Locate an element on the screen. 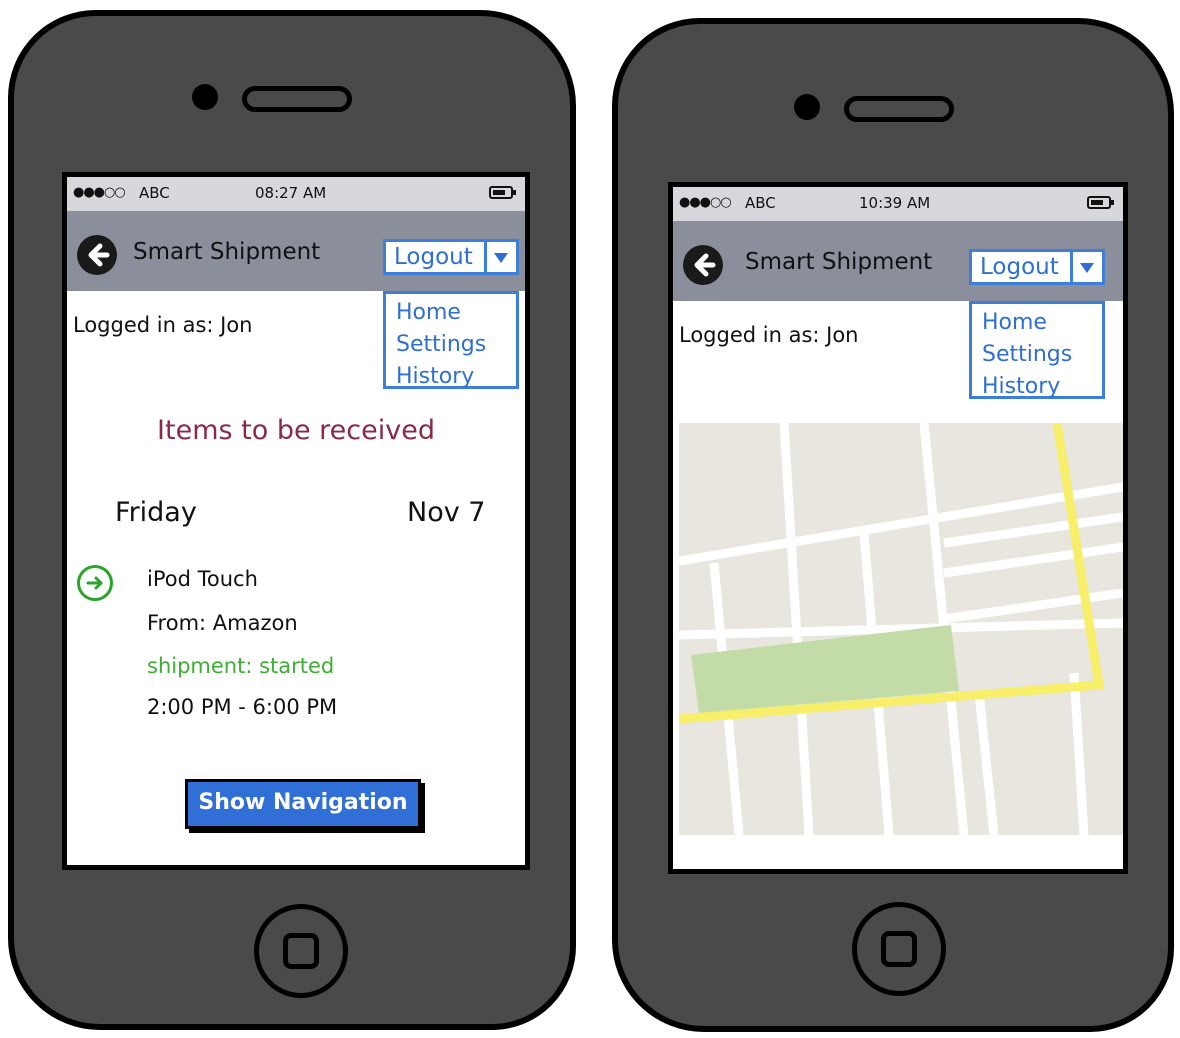 The image size is (1180, 1038). status-time: 10:39 AM is located at coordinates (895, 203).